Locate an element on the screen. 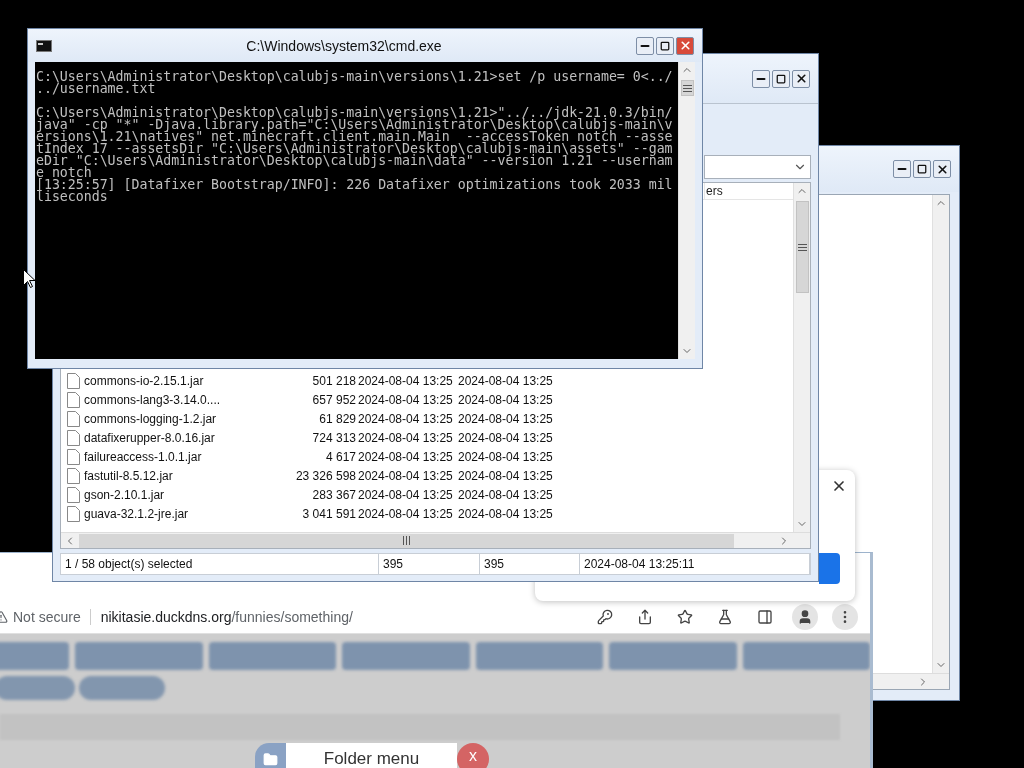 This screenshot has height=768, width=1024. file-size: 61 829 is located at coordinates (337, 418).